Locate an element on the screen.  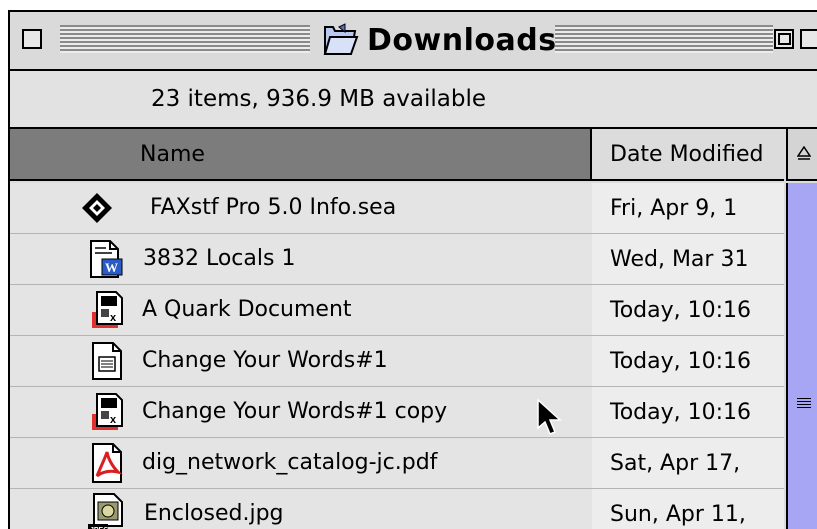
file-row: dig_network_catalog-jc.pdf Sat, Apr 17, is located at coordinates (397, 463).